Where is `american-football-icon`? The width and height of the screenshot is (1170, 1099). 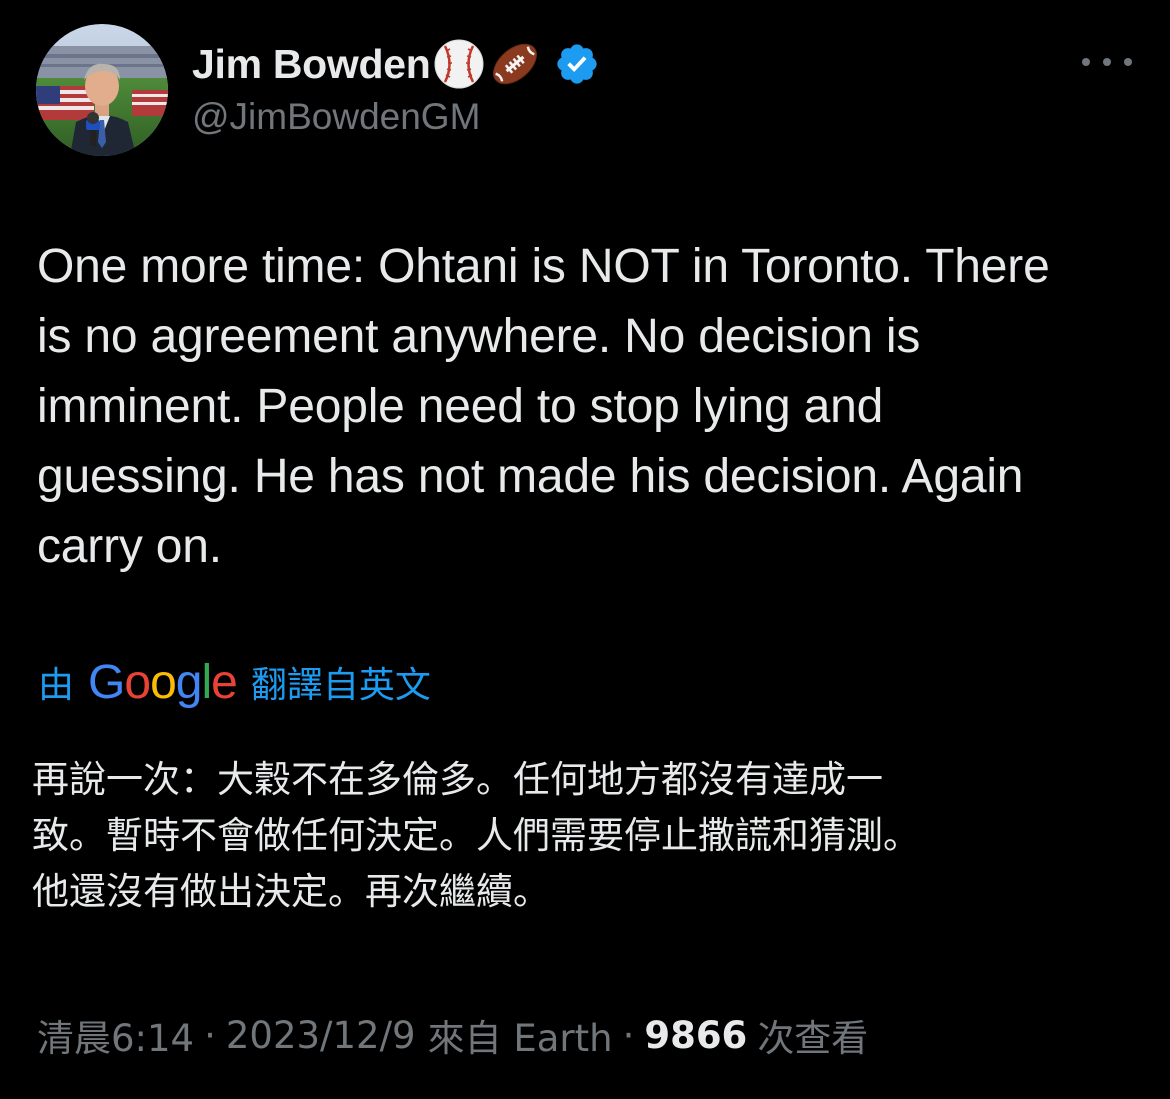 american-football-icon is located at coordinates (515, 64).